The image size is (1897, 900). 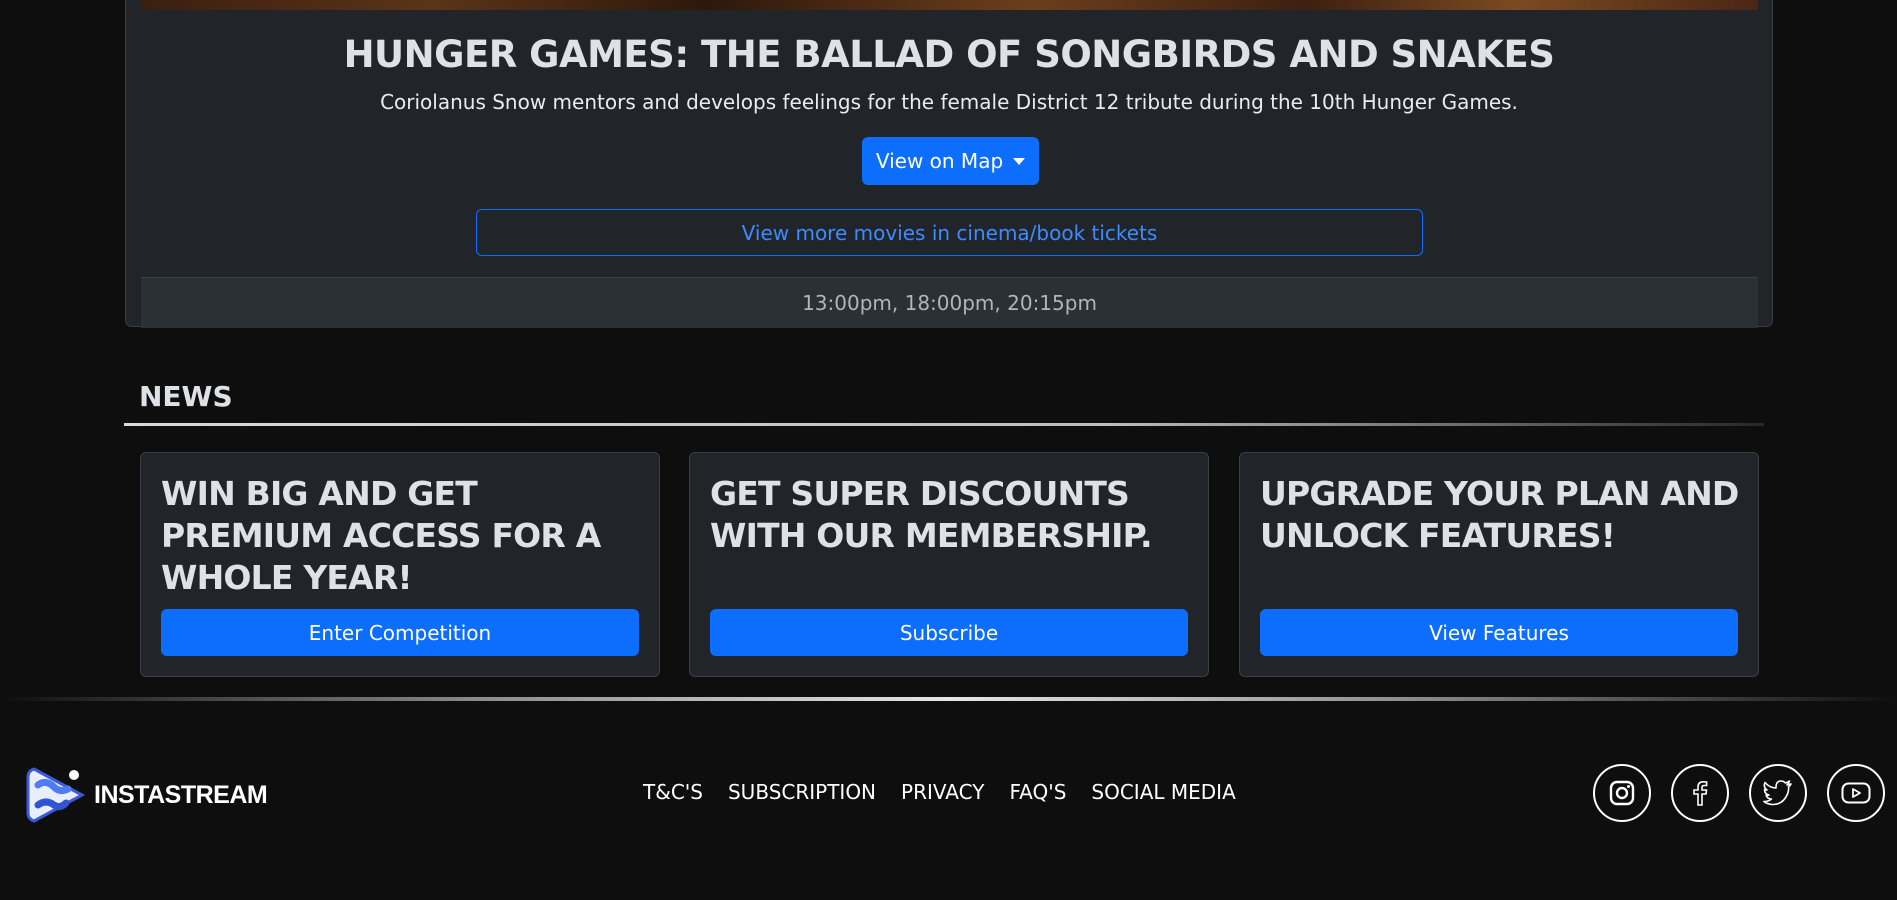 What do you see at coordinates (949, 302) in the screenshot?
I see `showtimes: 13:00pm, 18:00pm, 20:15pm` at bounding box center [949, 302].